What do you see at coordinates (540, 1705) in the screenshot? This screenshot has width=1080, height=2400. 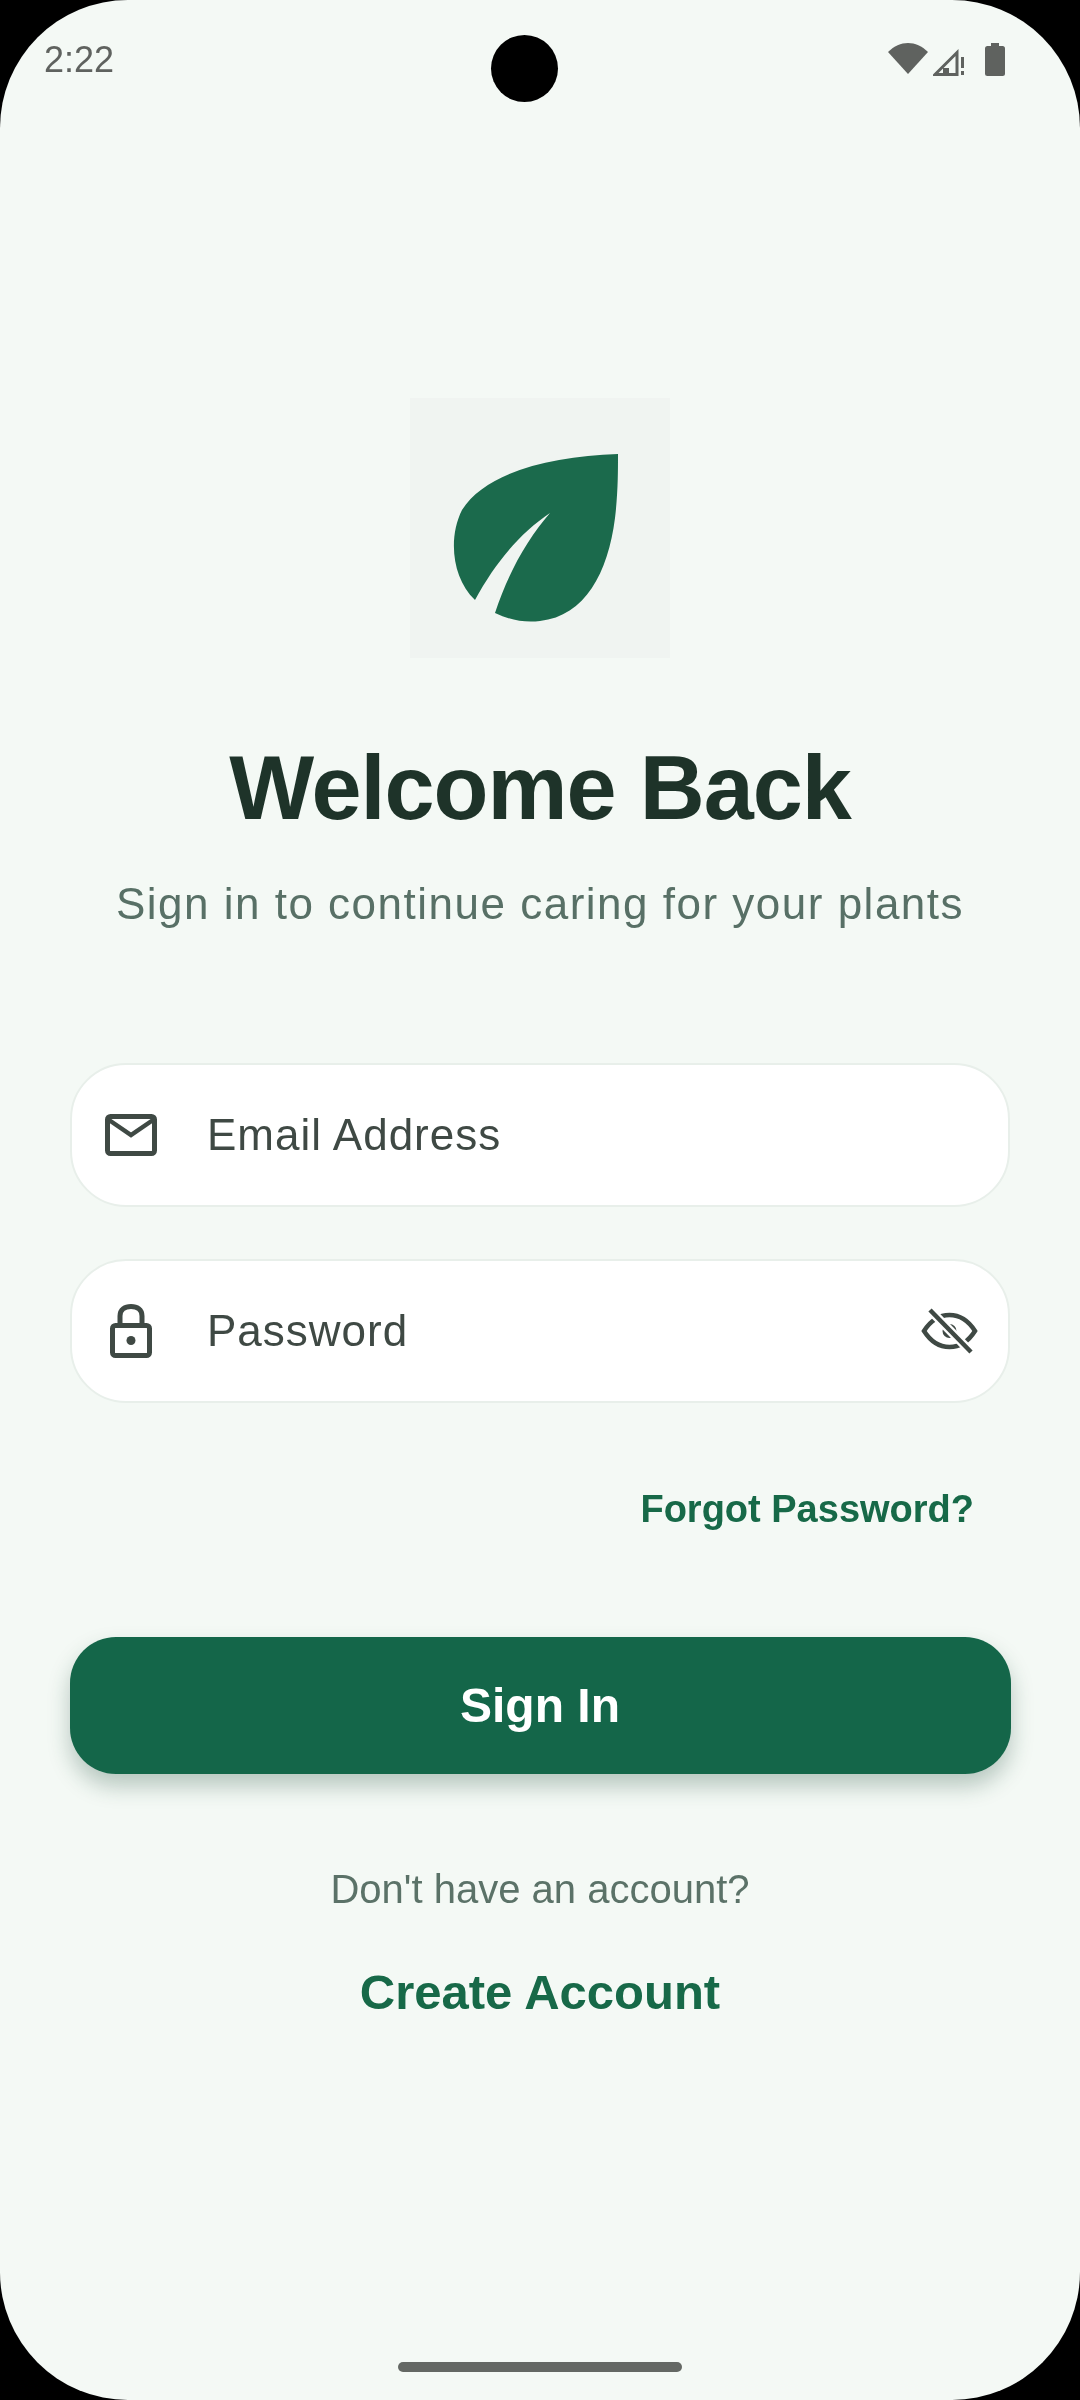 I see `sign-in-button: Sign In` at bounding box center [540, 1705].